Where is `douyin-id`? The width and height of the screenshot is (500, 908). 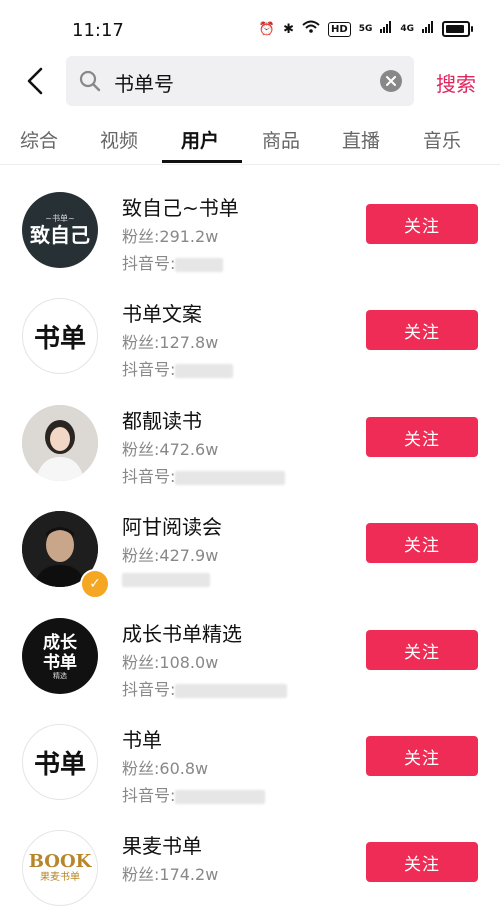
douyin-id is located at coordinates (166, 578).